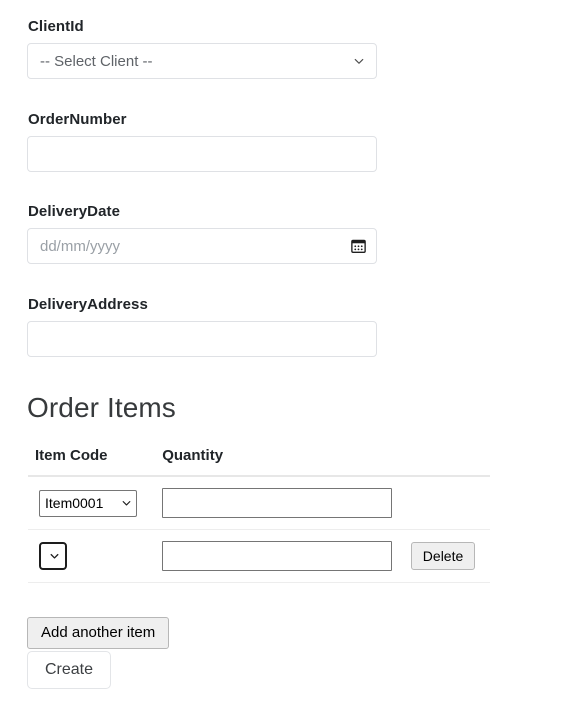 The image size is (588, 723). What do you see at coordinates (88, 304) in the screenshot?
I see `label-delivery-address: DeliveryAddress` at bounding box center [88, 304].